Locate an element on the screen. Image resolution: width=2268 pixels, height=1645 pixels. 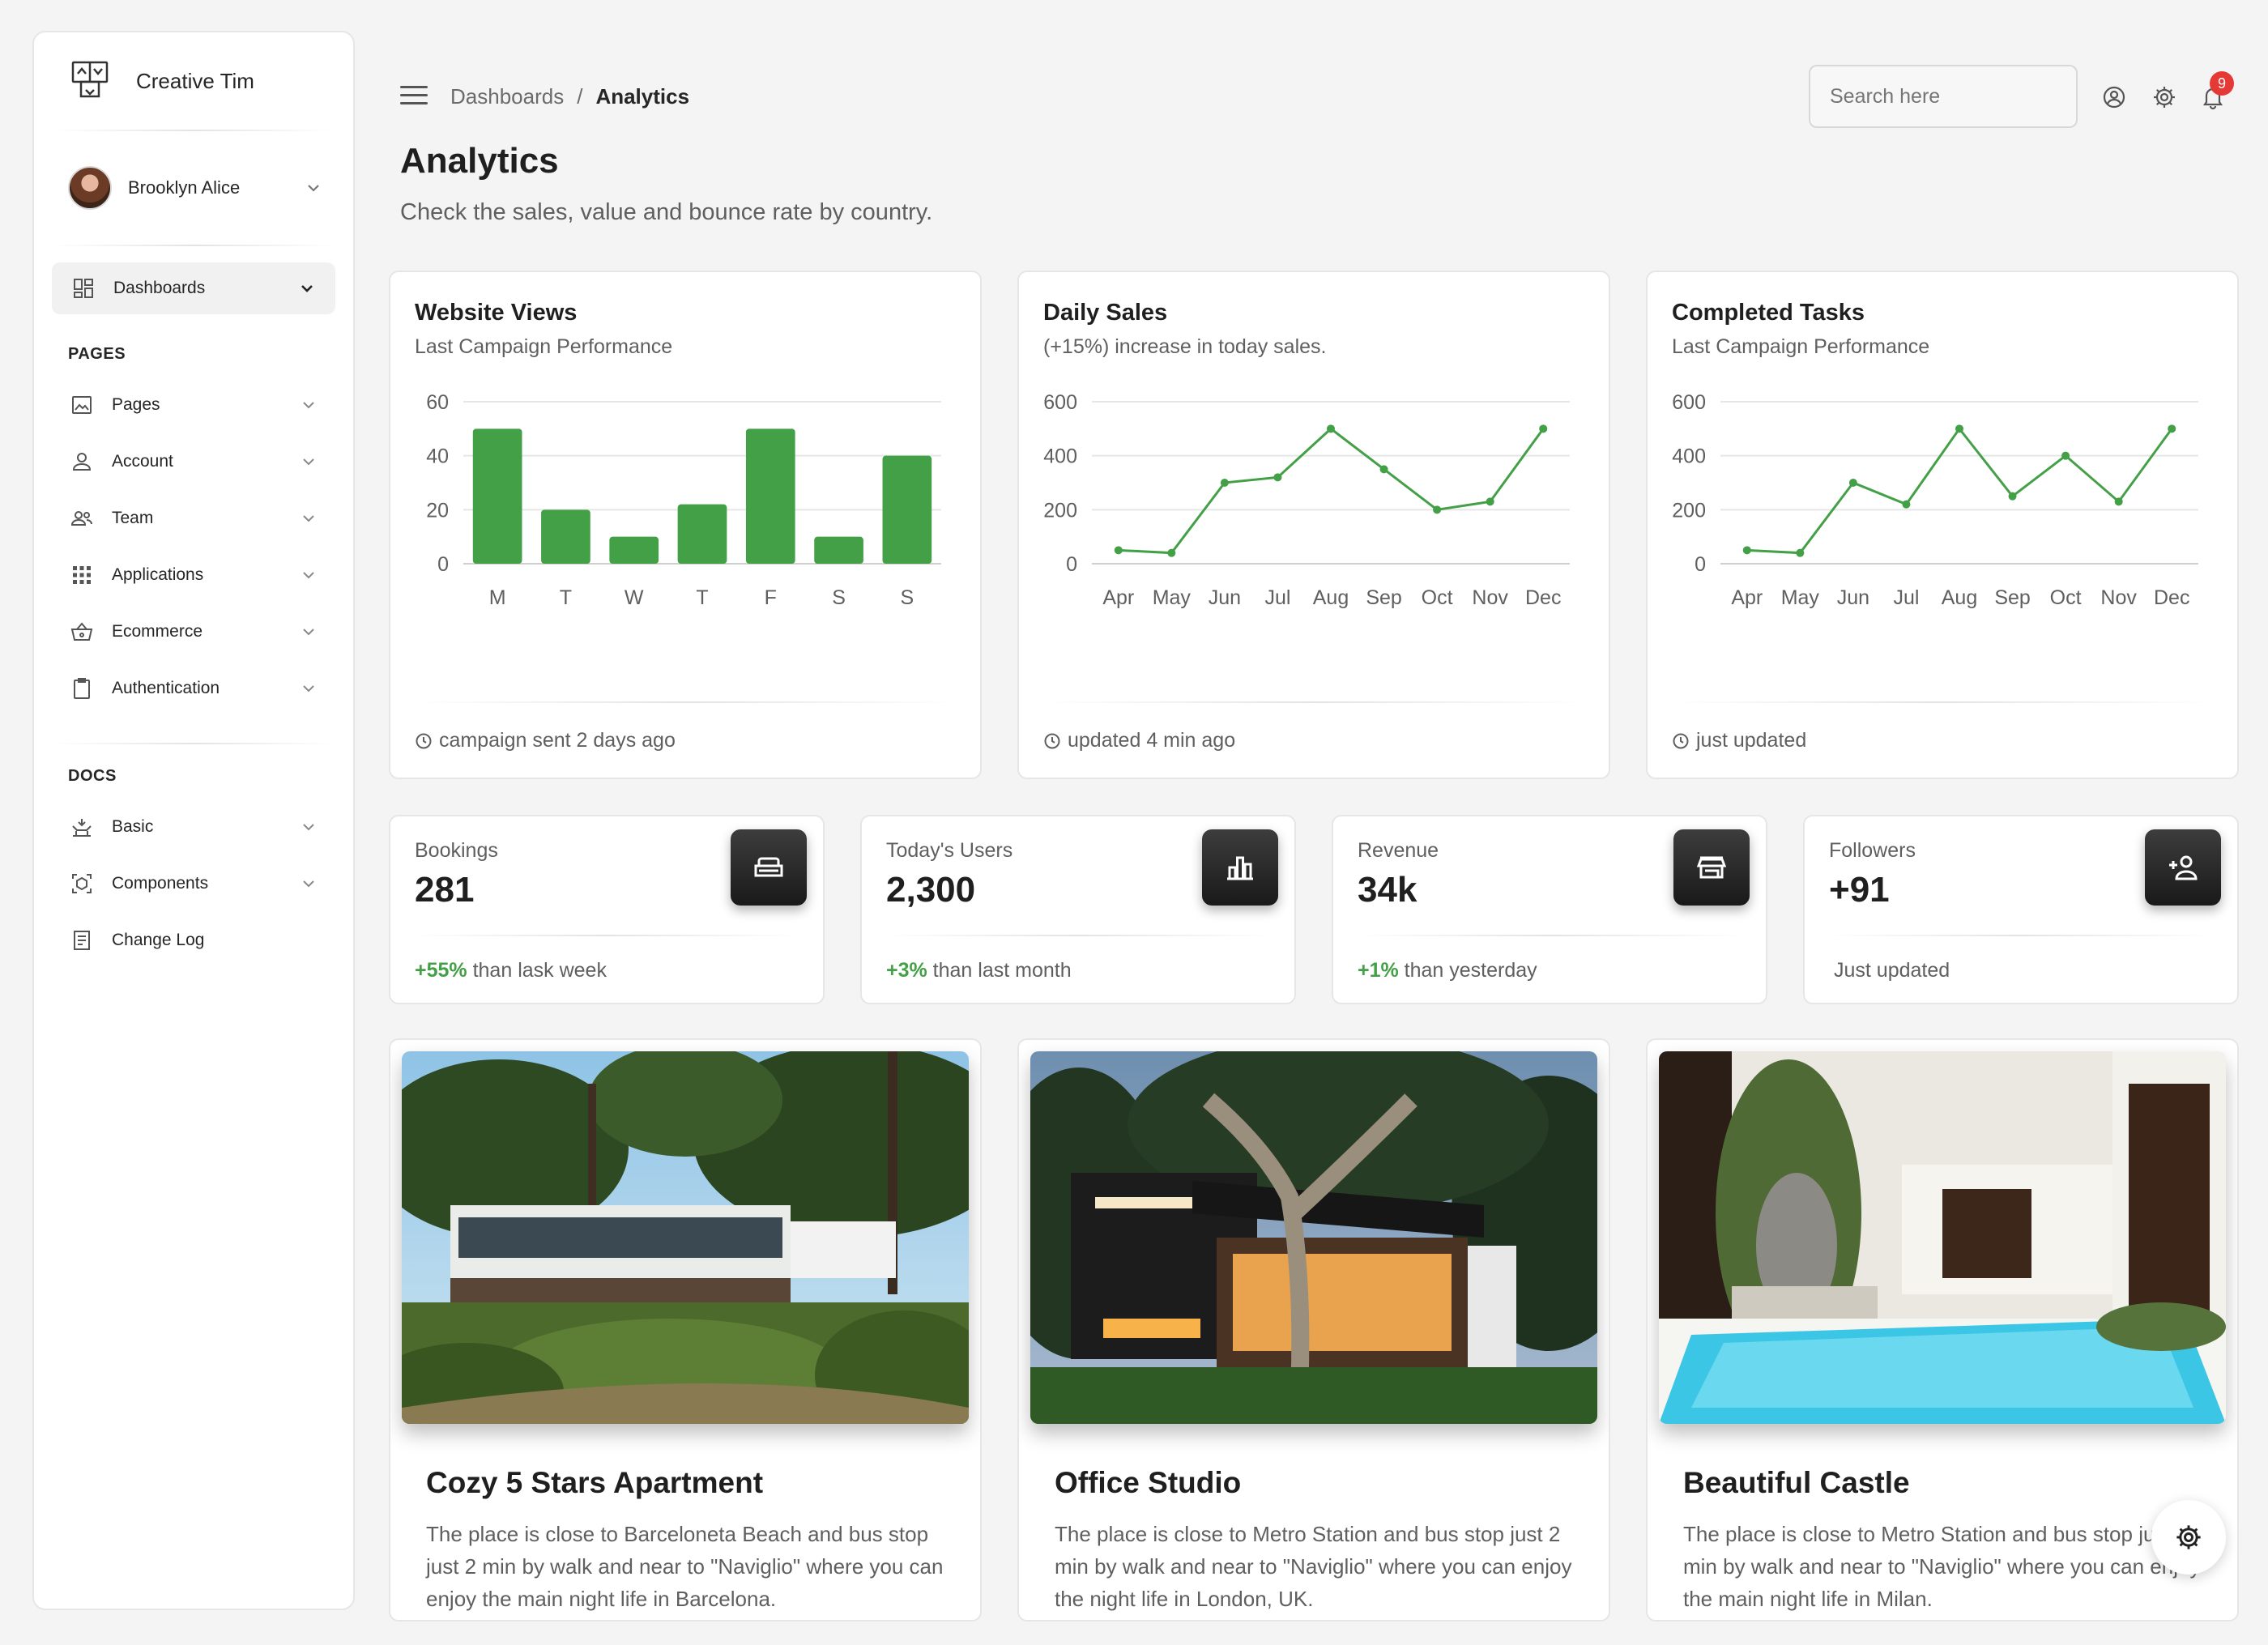
completed-tasks-chart: 0 200 400 600 Apr May Jun Jul Aug Sep Oct Nov Dec is located at coordinates (1935, 500).